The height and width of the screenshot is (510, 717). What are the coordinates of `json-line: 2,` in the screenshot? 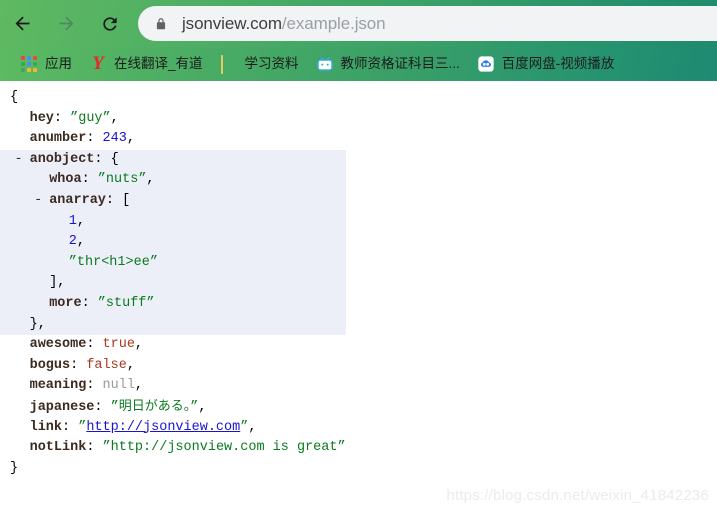 It's located at (173, 242).